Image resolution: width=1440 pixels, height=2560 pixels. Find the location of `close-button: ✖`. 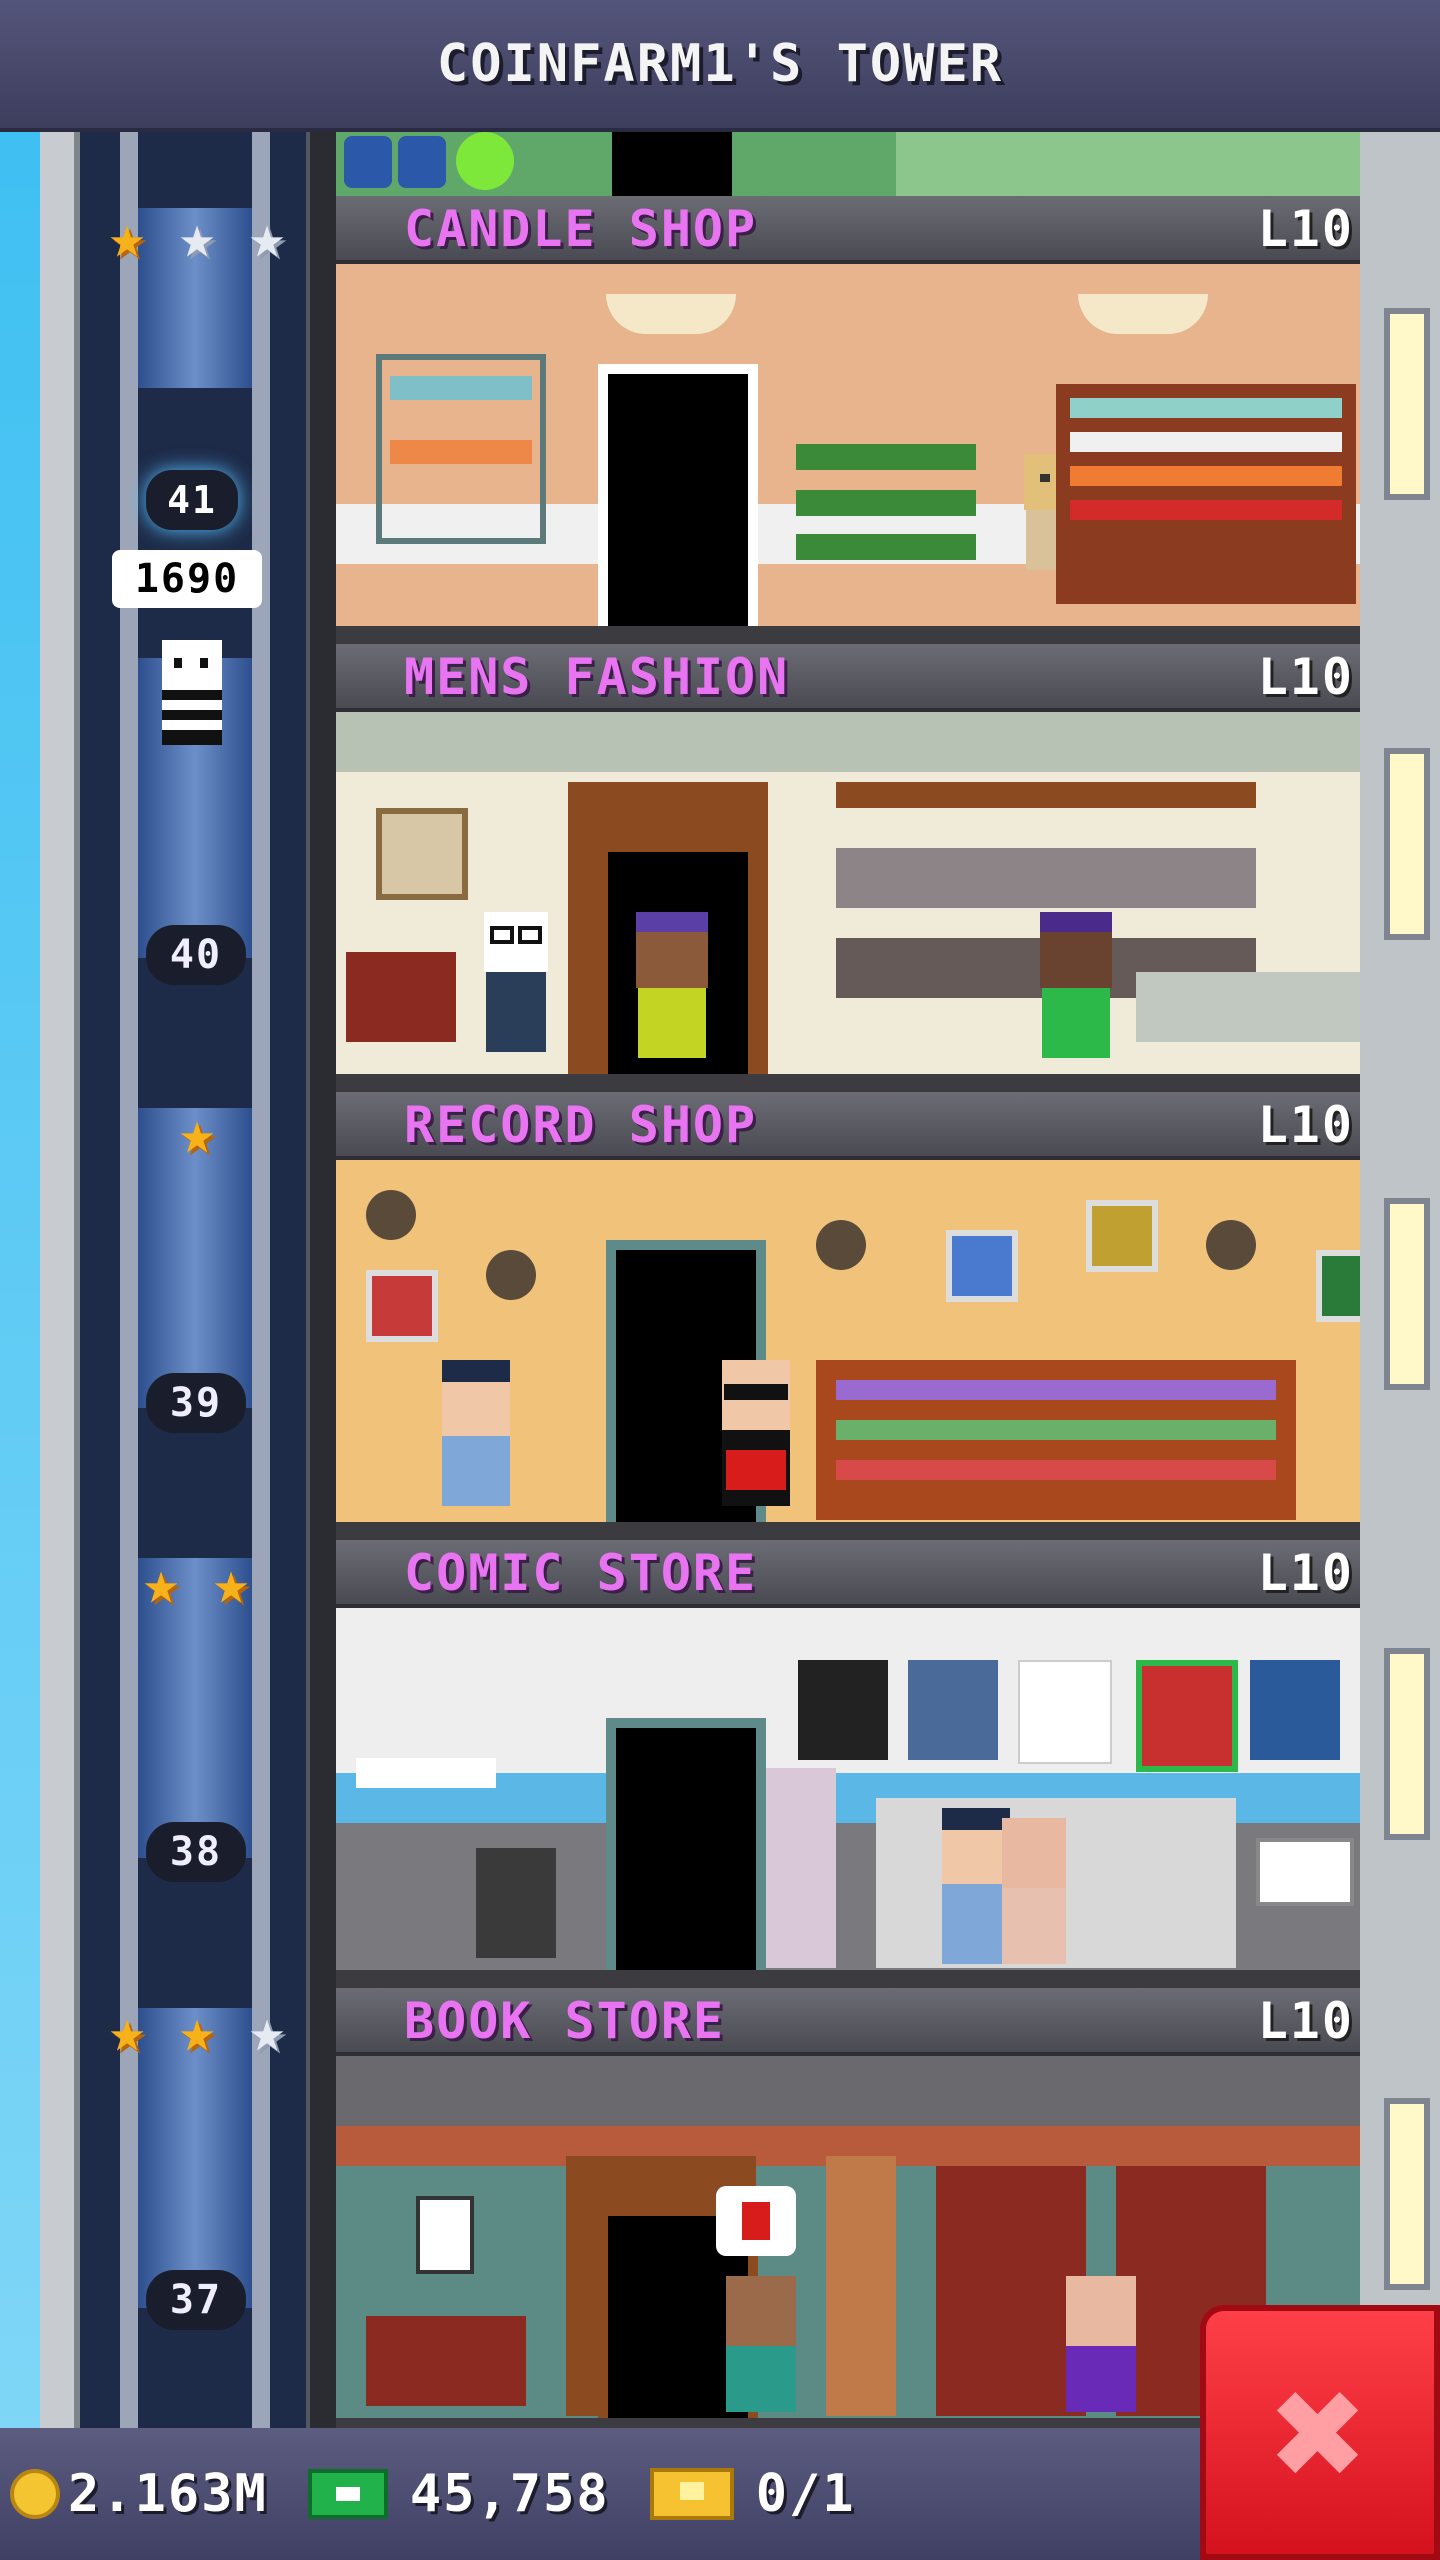

close-button: ✖ is located at coordinates (1320, 2432).